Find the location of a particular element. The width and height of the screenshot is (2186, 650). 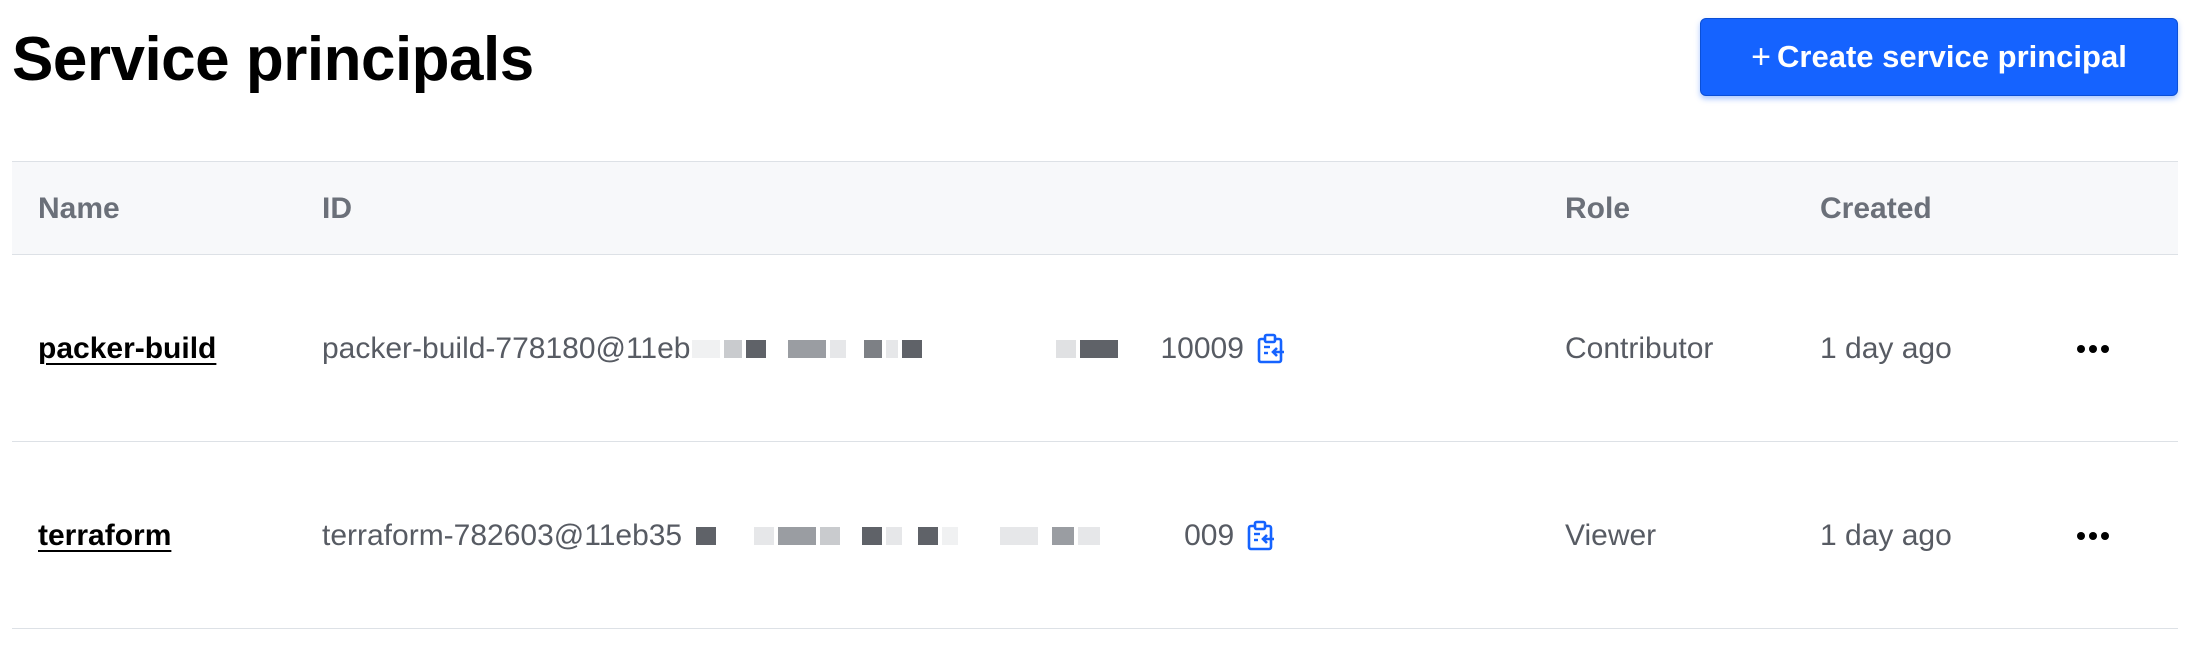

table-header: Name ID Role Created is located at coordinates (1095, 208).